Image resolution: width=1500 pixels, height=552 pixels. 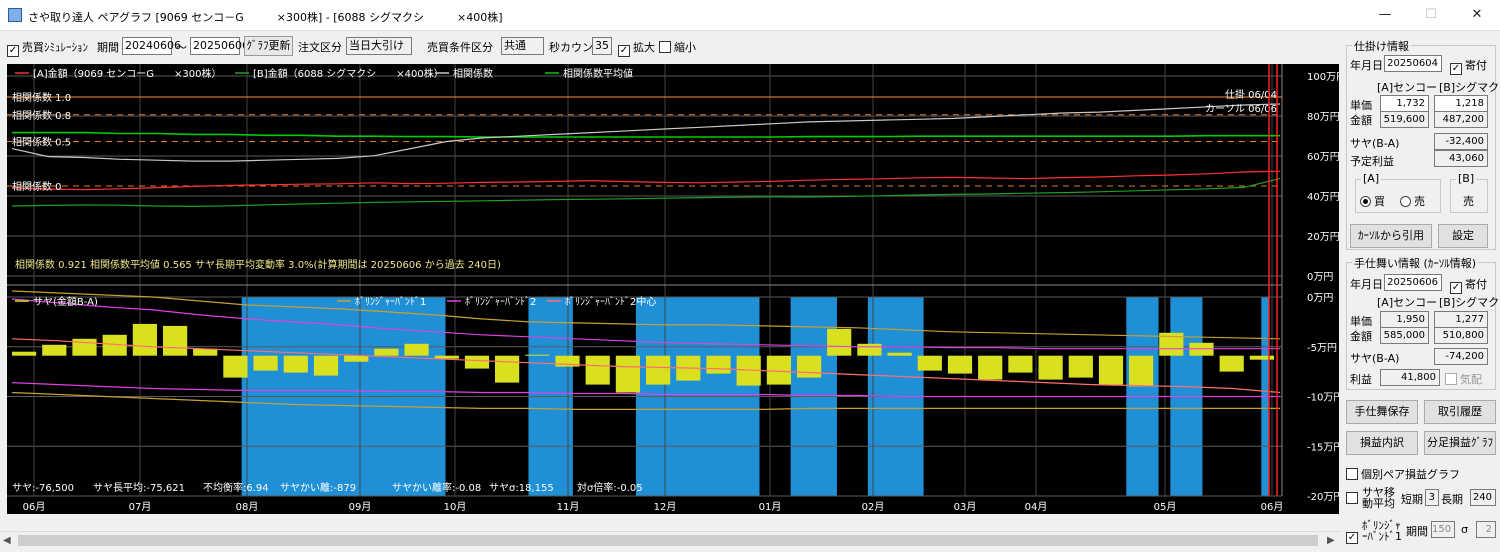 What do you see at coordinates (1483, 497) in the screenshot?
I see `long-field: 240` at bounding box center [1483, 497].